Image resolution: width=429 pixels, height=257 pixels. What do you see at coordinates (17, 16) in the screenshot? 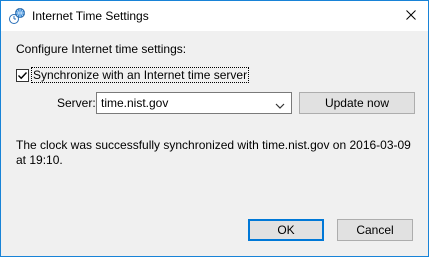
I see `clock-globe-icon` at bounding box center [17, 16].